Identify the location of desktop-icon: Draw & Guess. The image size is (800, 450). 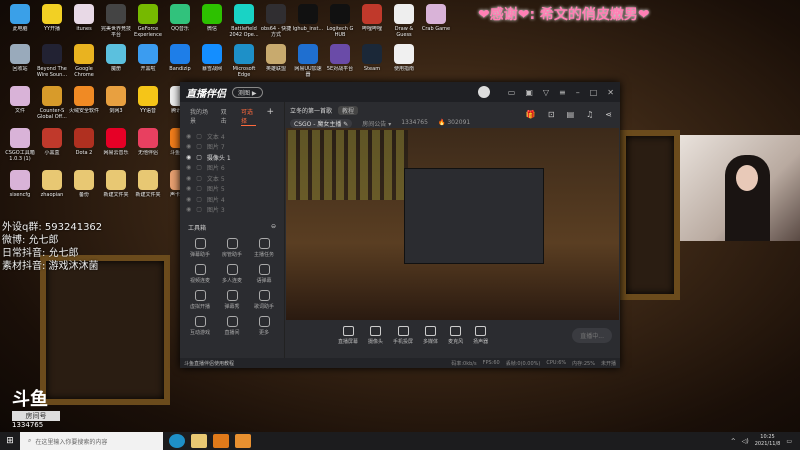
(404, 21).